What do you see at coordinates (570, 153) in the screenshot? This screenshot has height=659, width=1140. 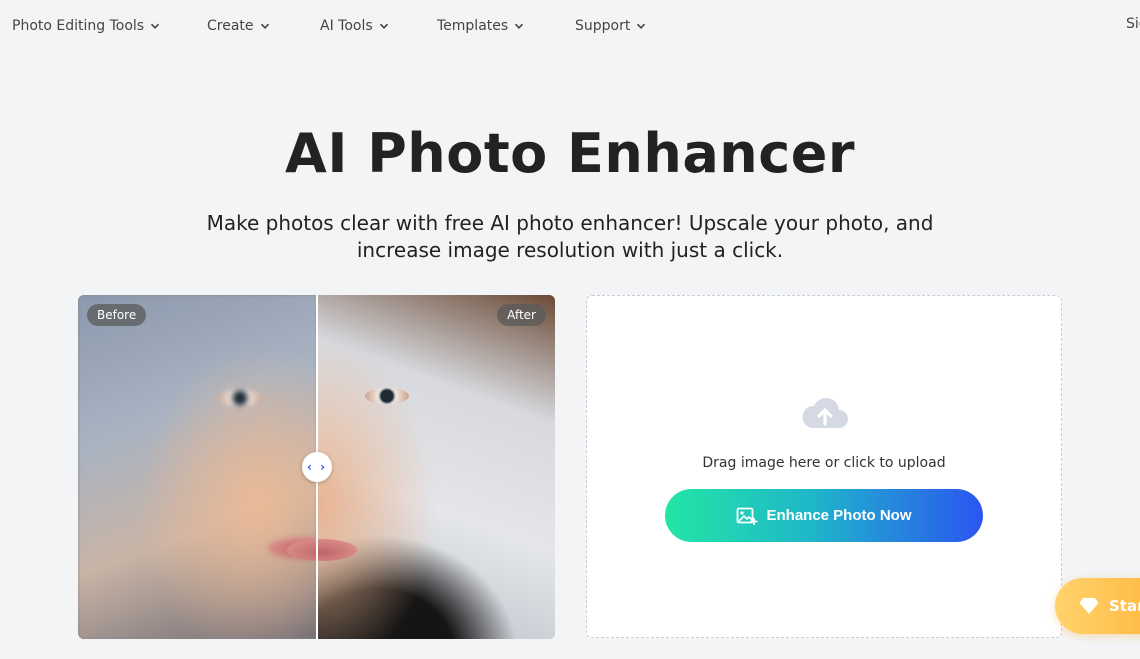 I see `page-title: AI Photo Enhancer` at bounding box center [570, 153].